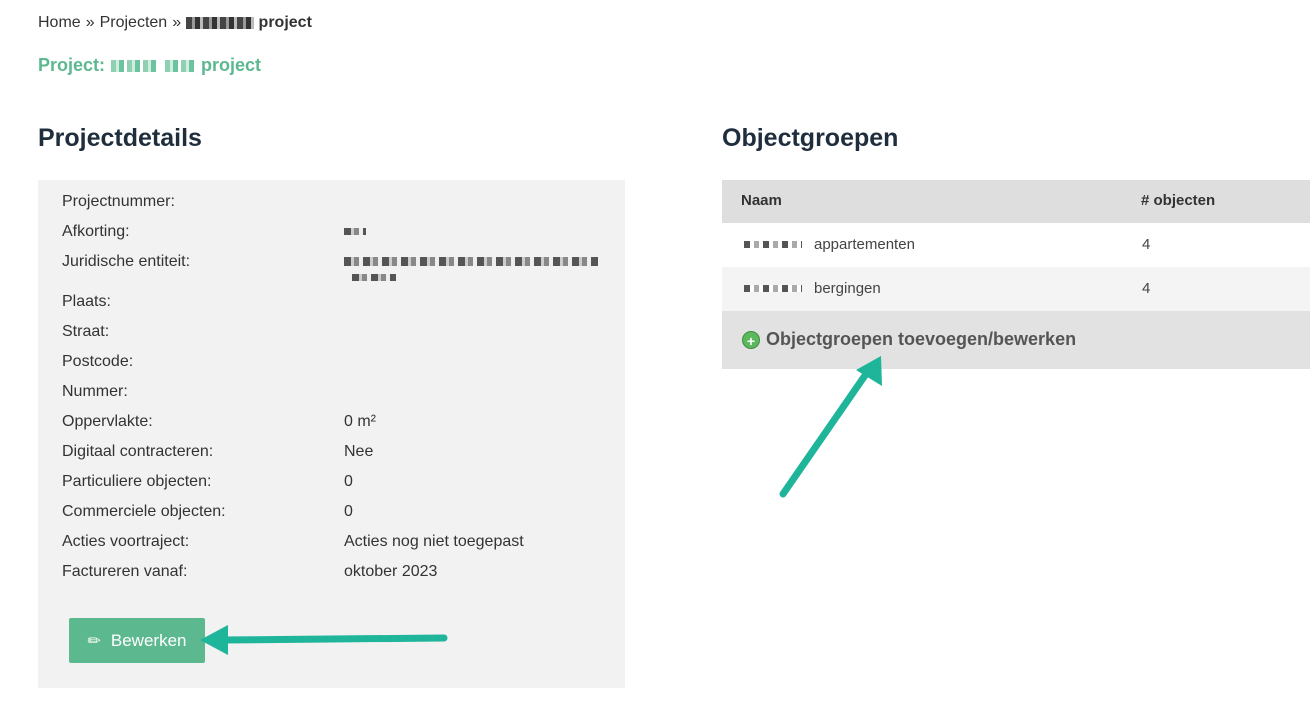 This screenshot has width=1316, height=701. Describe the element at coordinates (761, 200) in the screenshot. I see `column-header-naam: Naam` at that location.